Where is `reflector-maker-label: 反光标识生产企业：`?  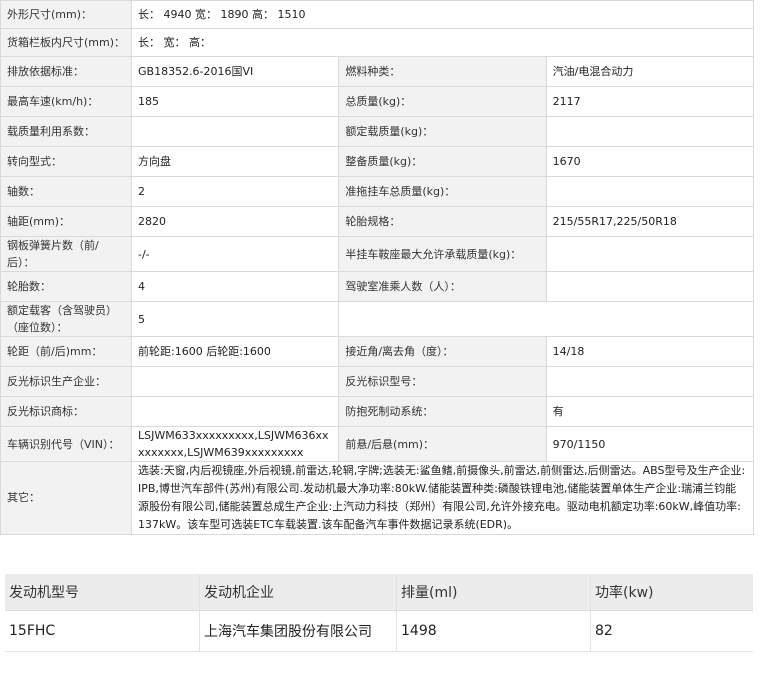
reflector-maker-label: 反光标识生产企业： is located at coordinates (66, 381).